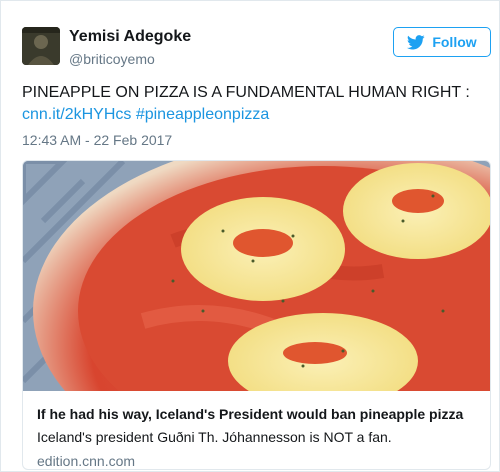 This screenshot has height=472, width=500. Describe the element at coordinates (76, 114) in the screenshot. I see `tweet-link: cnn.it/2kHYHcs` at that location.